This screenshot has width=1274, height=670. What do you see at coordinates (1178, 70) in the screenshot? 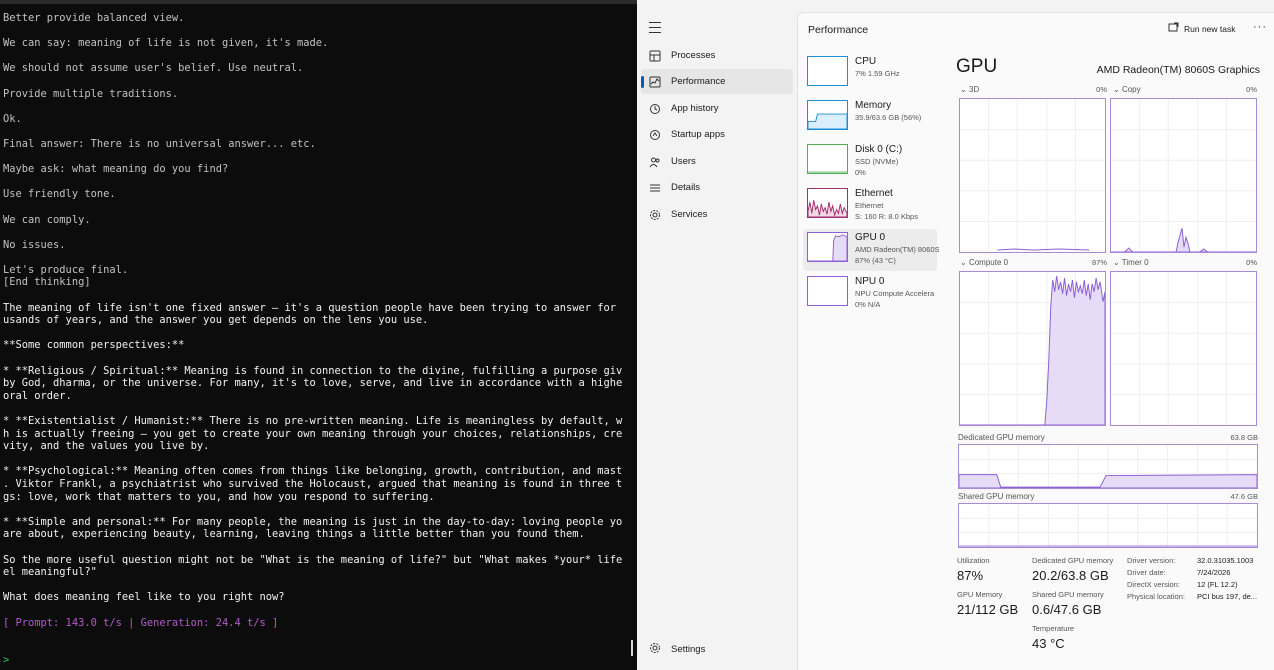
I see `gpu-model-name: AMD Radeon(TM) 8060S Graphics` at bounding box center [1178, 70].